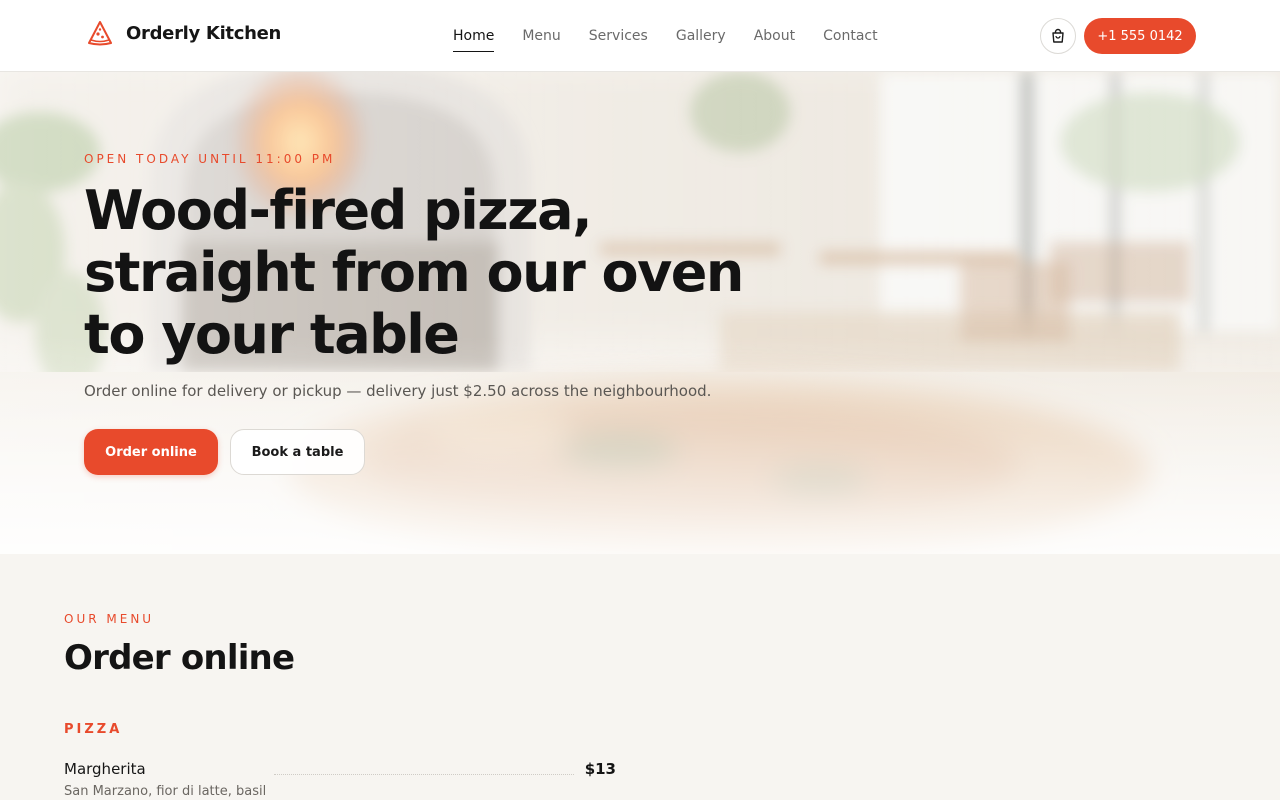 The height and width of the screenshot is (800, 1280). I want to click on brand: Orderly Kitchen, so click(183, 33).